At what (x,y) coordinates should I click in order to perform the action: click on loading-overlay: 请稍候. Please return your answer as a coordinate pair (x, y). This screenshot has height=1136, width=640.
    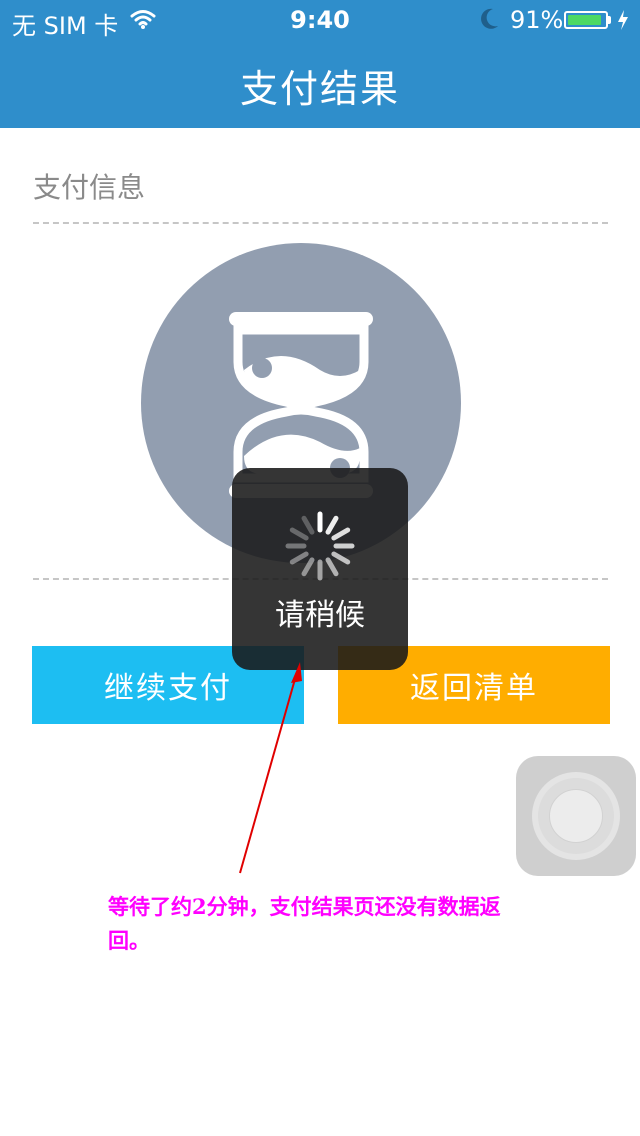
    Looking at the image, I should click on (320, 569).